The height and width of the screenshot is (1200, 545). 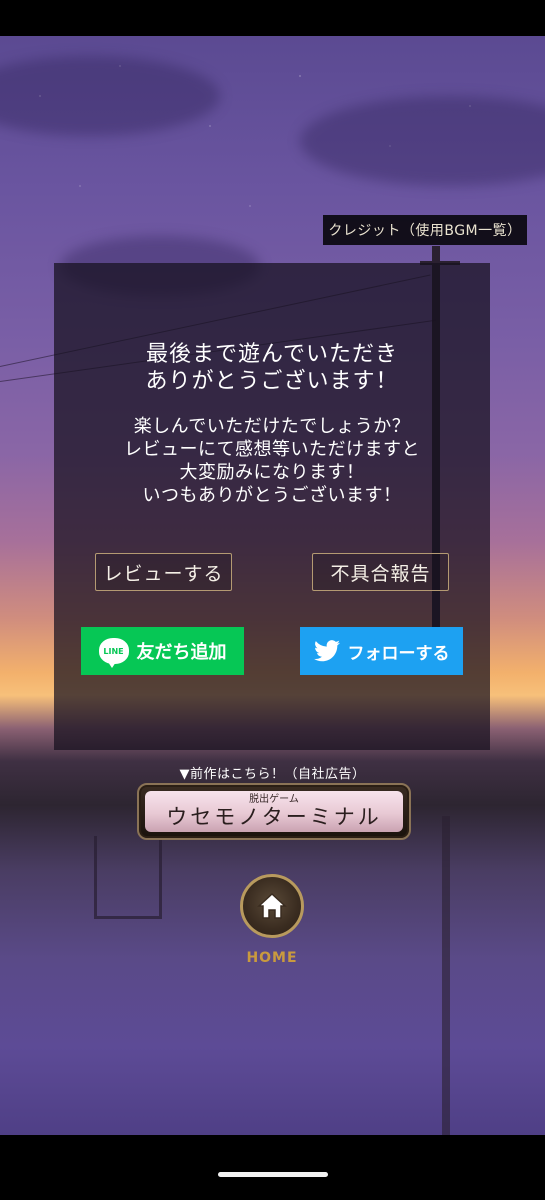 What do you see at coordinates (274, 817) in the screenshot?
I see `ad-title: ウセモノターミナル` at bounding box center [274, 817].